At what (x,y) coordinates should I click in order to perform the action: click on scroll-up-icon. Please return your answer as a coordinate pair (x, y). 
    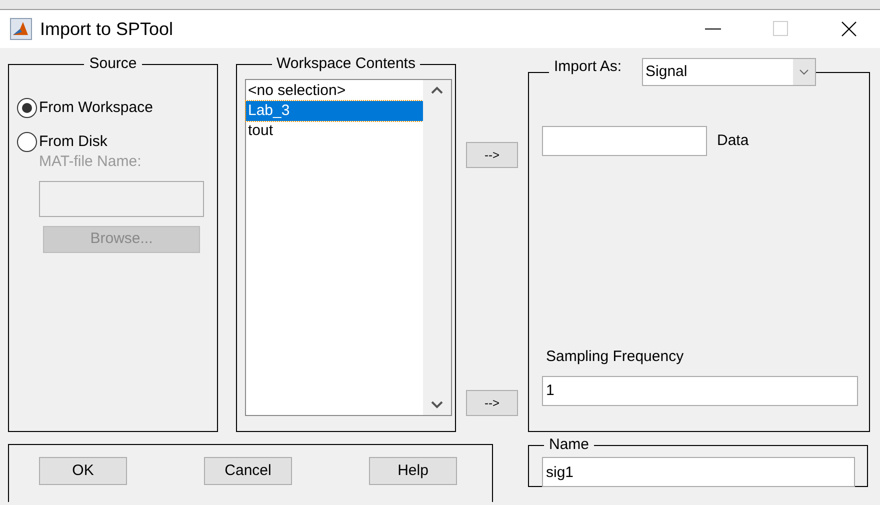
    Looking at the image, I should click on (437, 90).